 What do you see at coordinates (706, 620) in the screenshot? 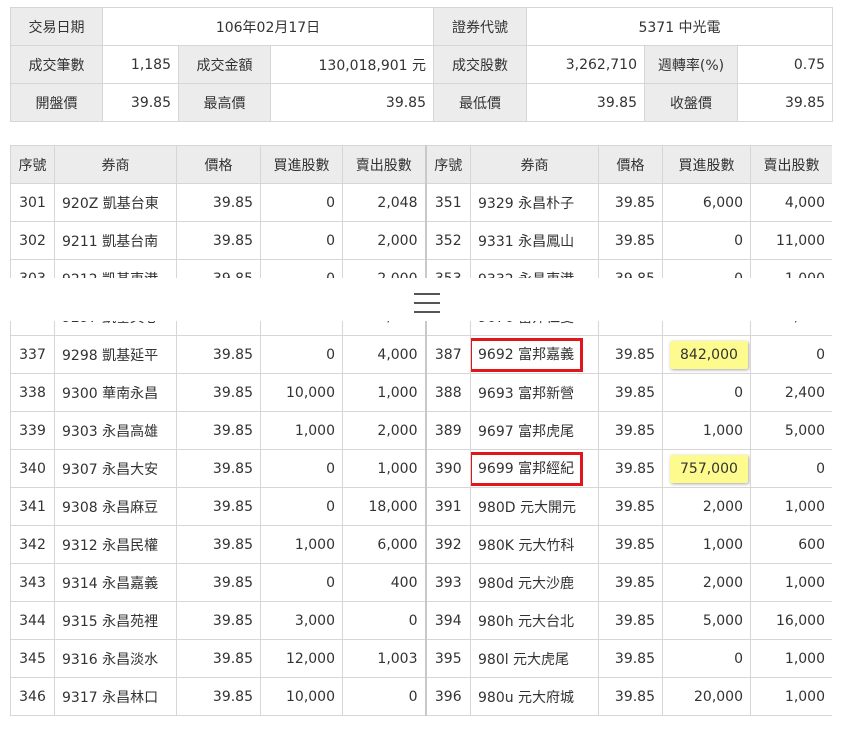
I see `buy-shares-cell: 5,000` at bounding box center [706, 620].